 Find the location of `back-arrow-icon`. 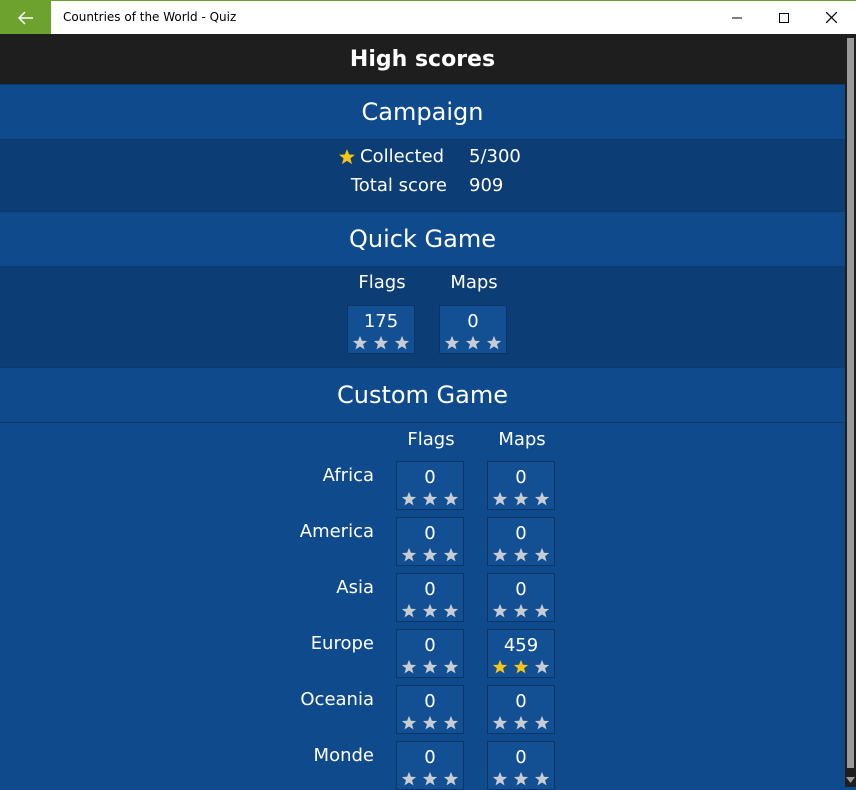

back-arrow-icon is located at coordinates (25, 17).